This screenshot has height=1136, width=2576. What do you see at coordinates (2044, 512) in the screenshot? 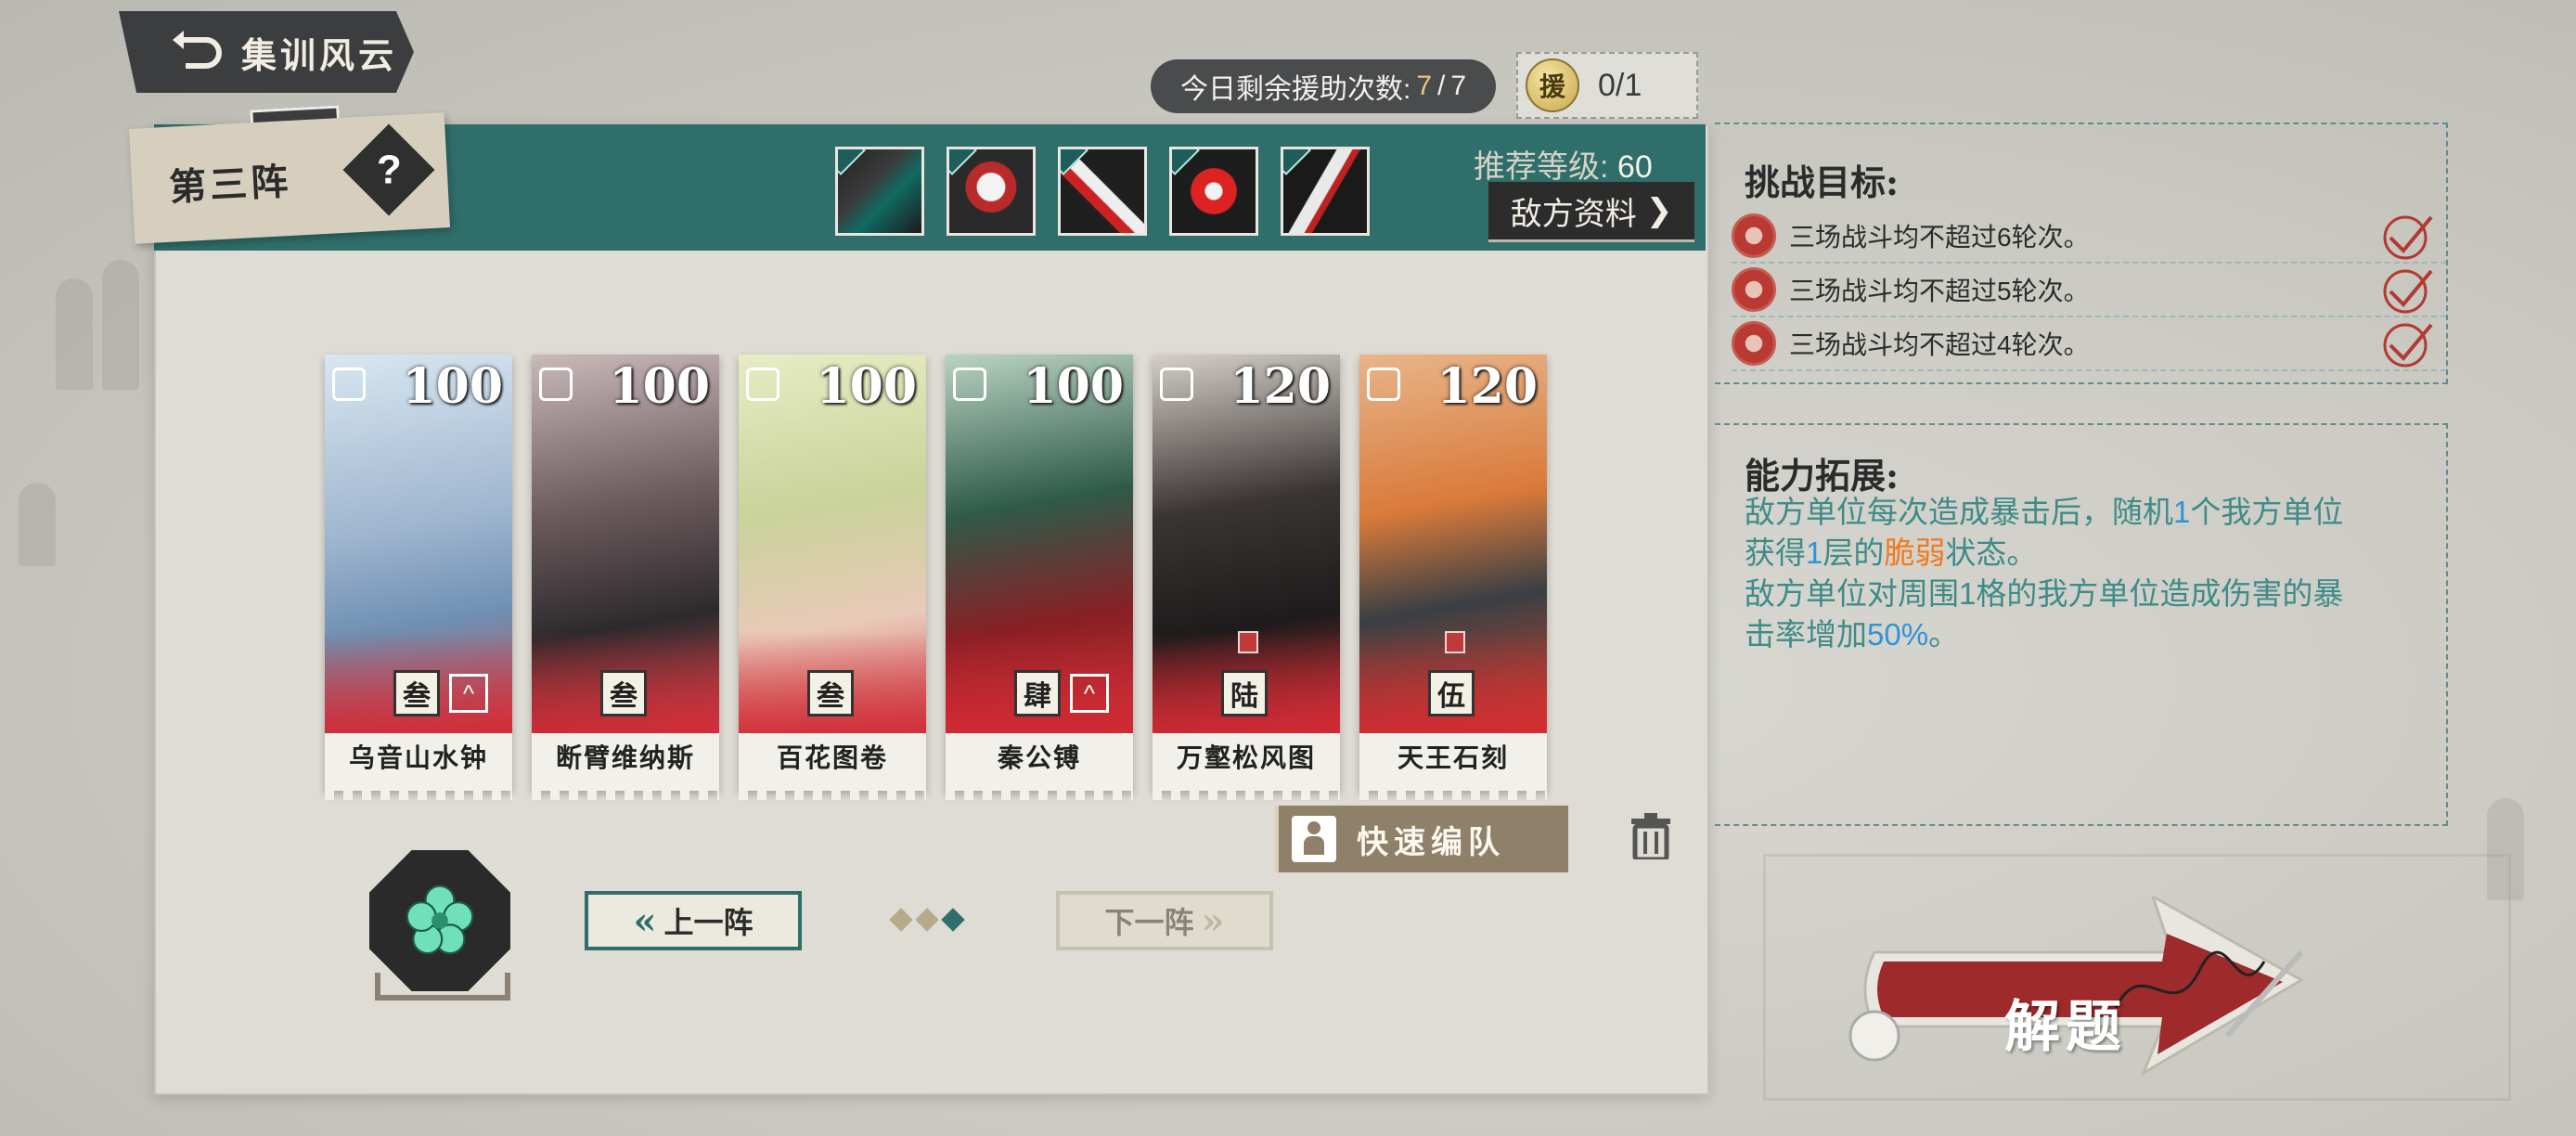
I see `ability-line: 敌方单位每次造成暴击后，随机1个我方单位` at bounding box center [2044, 512].